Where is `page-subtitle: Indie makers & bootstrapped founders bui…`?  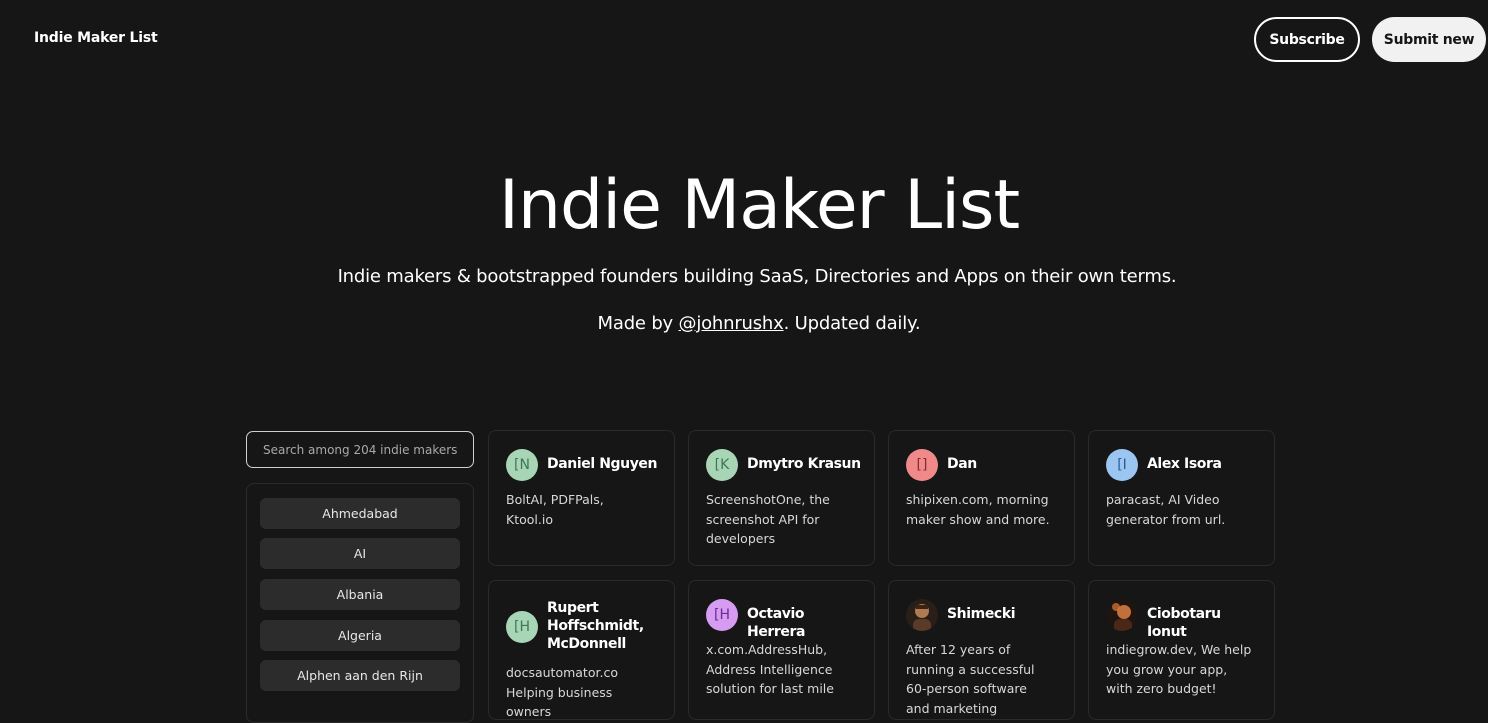 page-subtitle: Indie makers & bootstrapped founders bui… is located at coordinates (757, 276).